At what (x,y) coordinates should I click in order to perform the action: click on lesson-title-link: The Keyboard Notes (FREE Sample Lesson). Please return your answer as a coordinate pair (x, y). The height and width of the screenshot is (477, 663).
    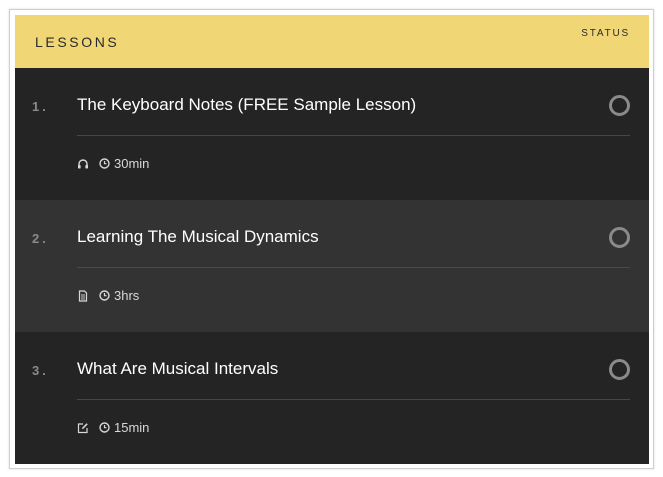
    Looking at the image, I should click on (246, 105).